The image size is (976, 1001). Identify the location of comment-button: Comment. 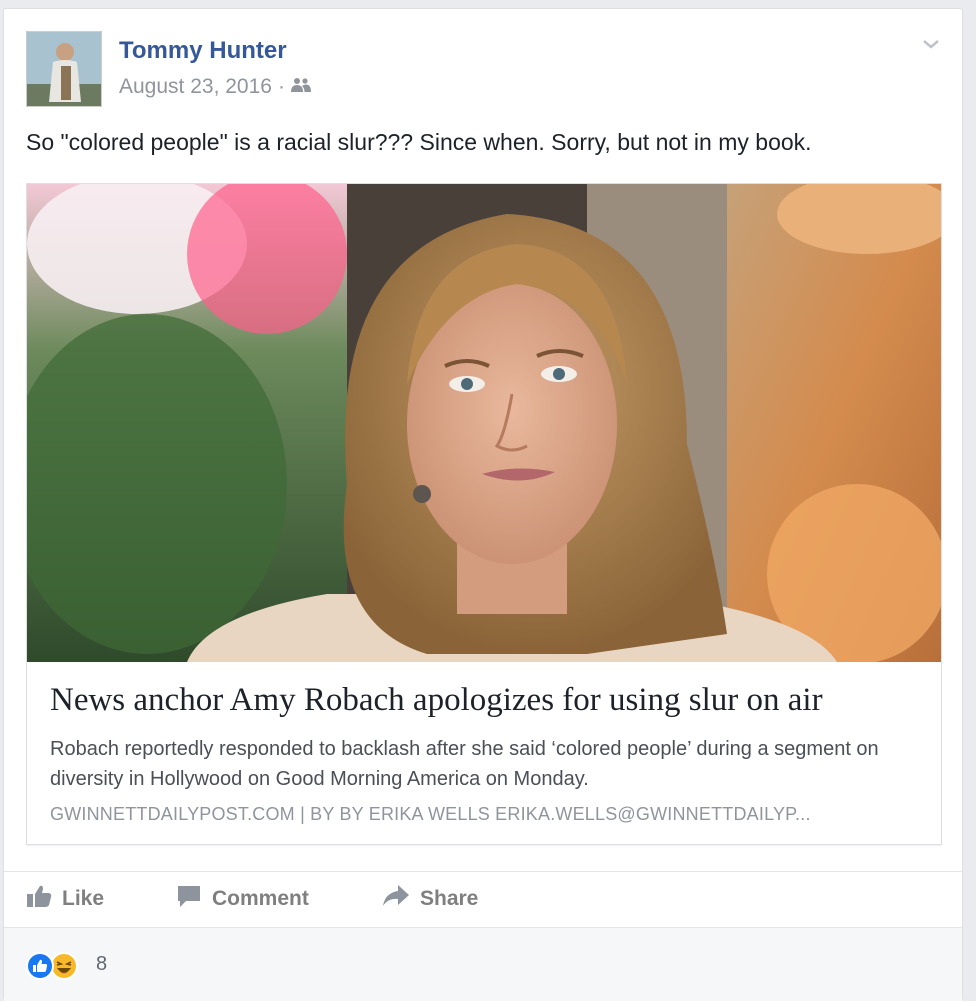
(242, 899).